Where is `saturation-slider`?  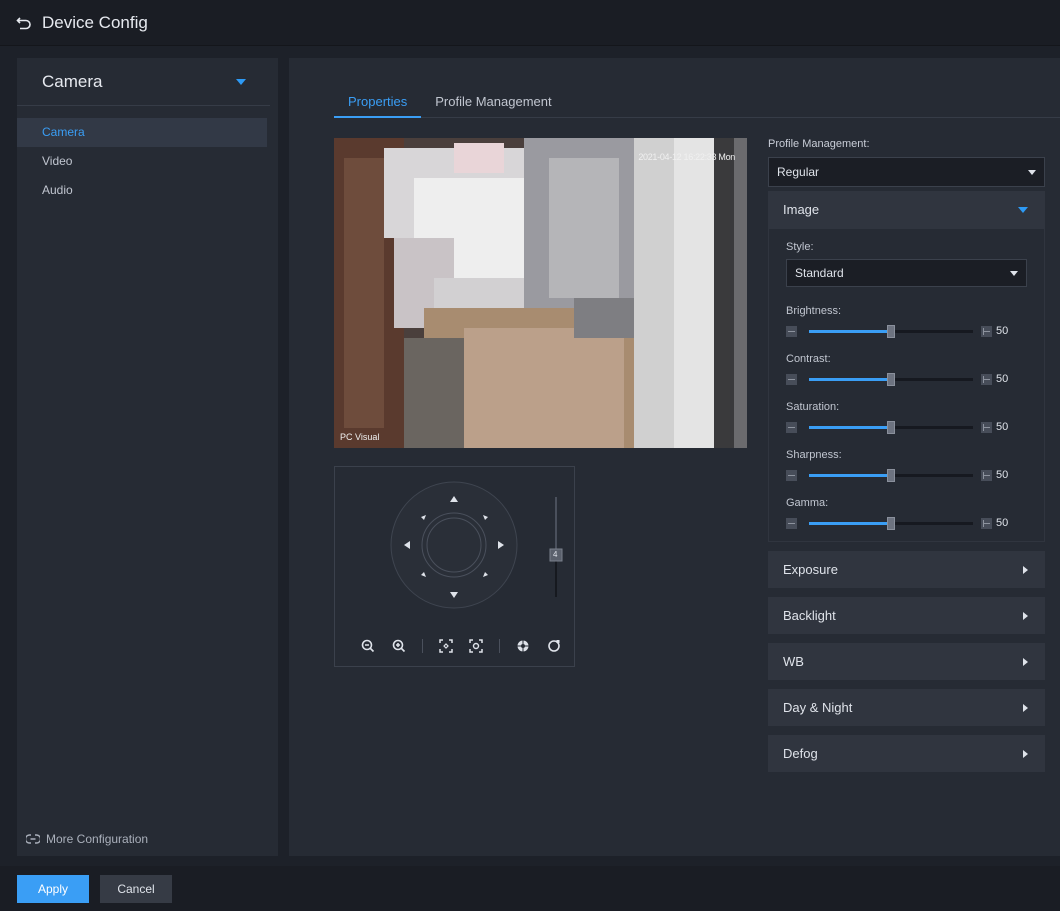
saturation-slider is located at coordinates (891, 427).